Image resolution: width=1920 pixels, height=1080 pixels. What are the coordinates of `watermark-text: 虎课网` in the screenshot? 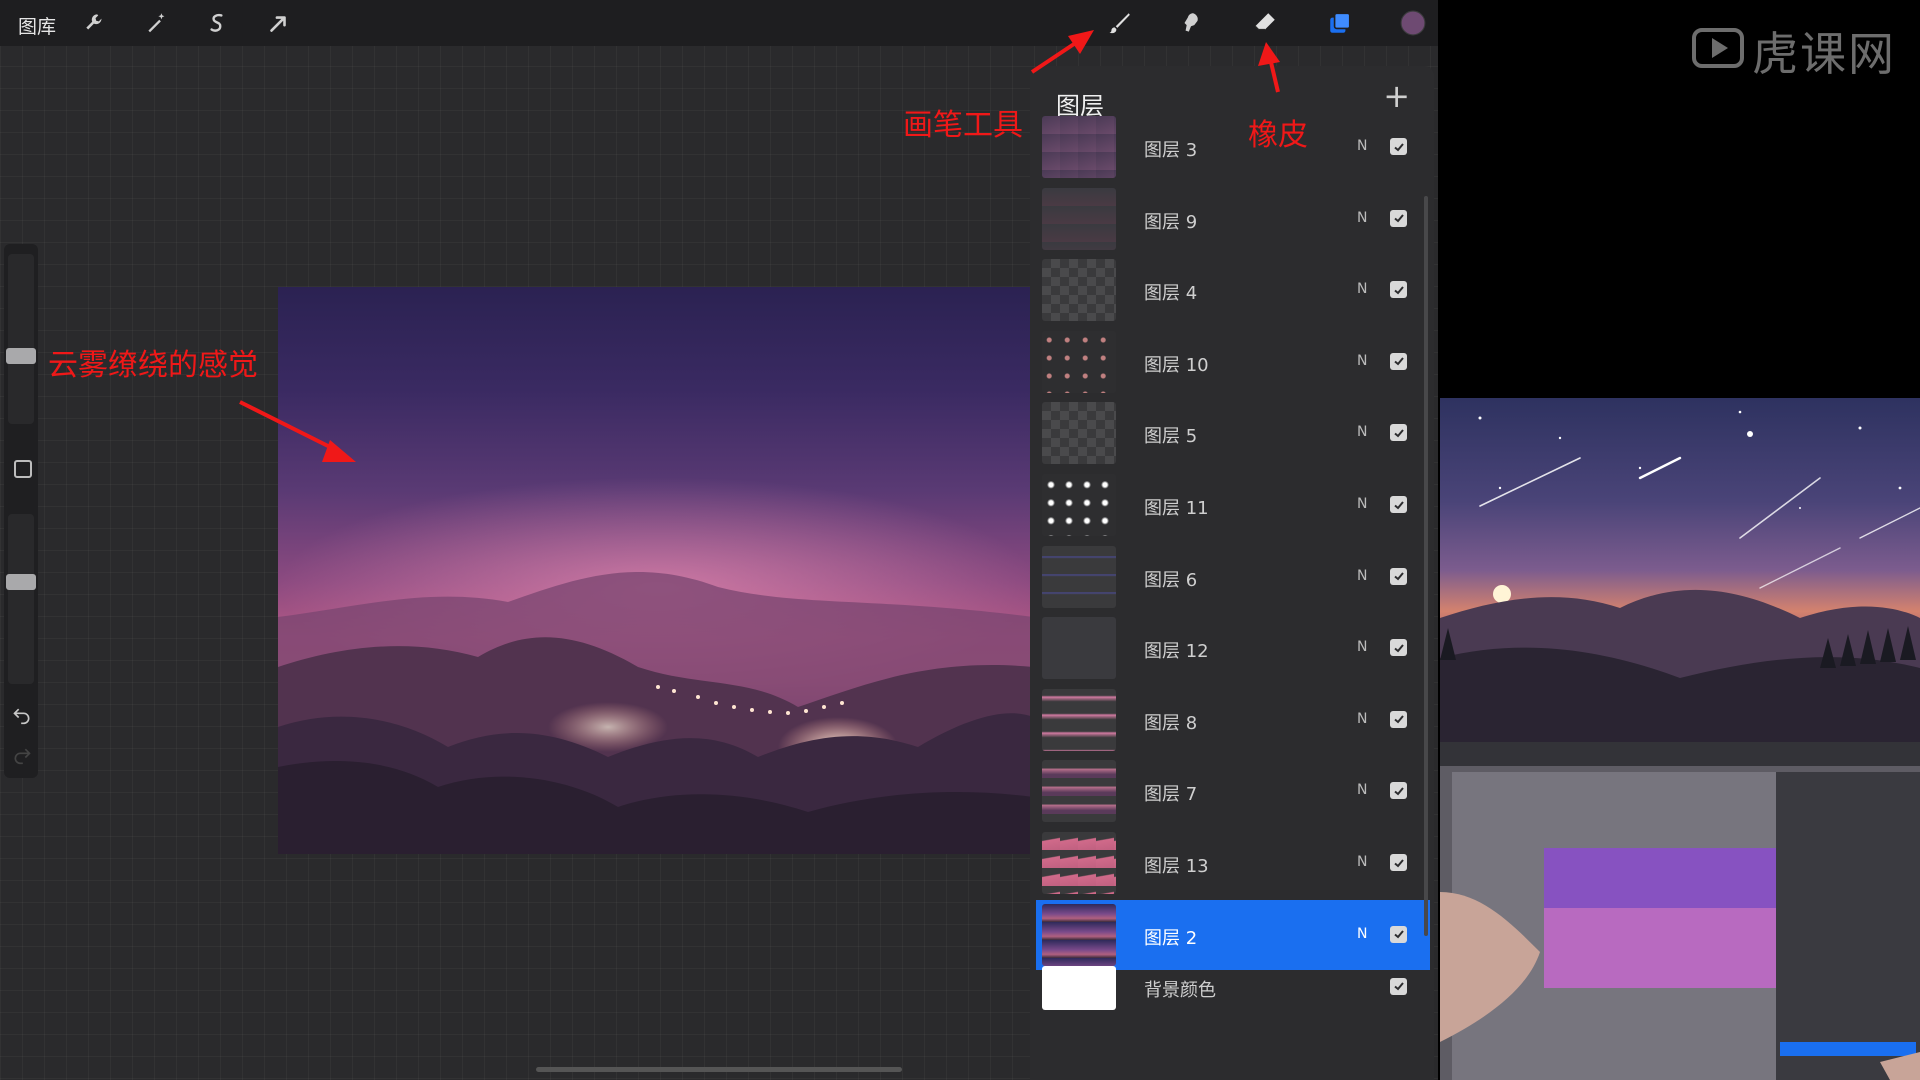 It's located at (1824, 54).